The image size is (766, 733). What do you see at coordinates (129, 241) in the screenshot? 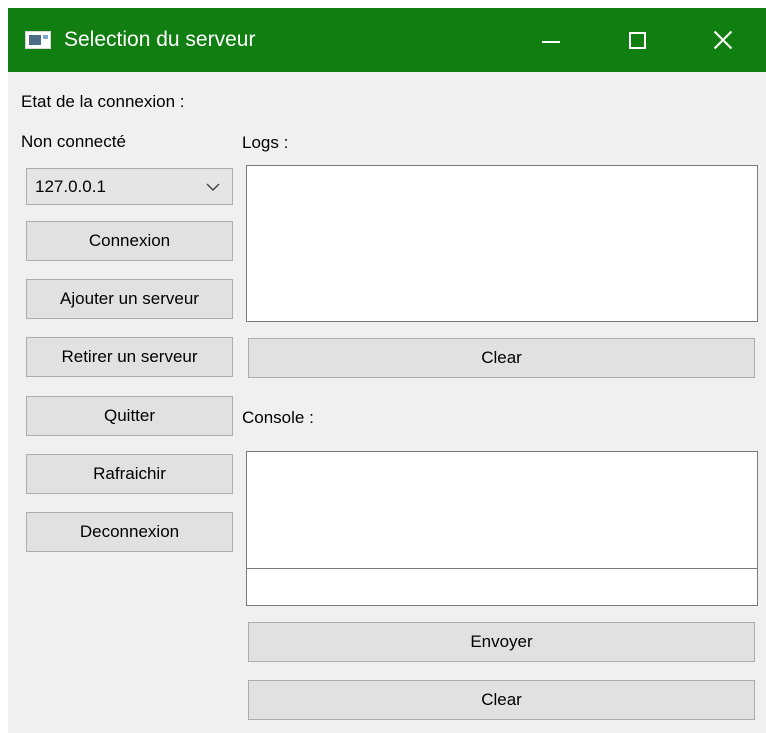
I see `connect-button: Connexion` at bounding box center [129, 241].